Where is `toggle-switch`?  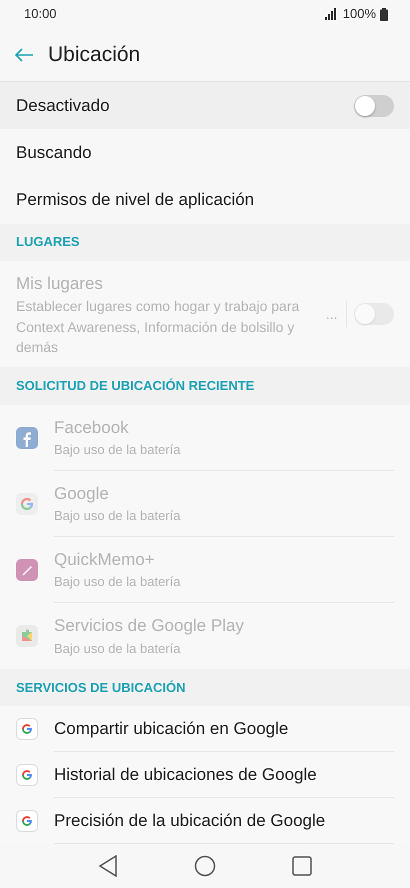
toggle-switch is located at coordinates (374, 105).